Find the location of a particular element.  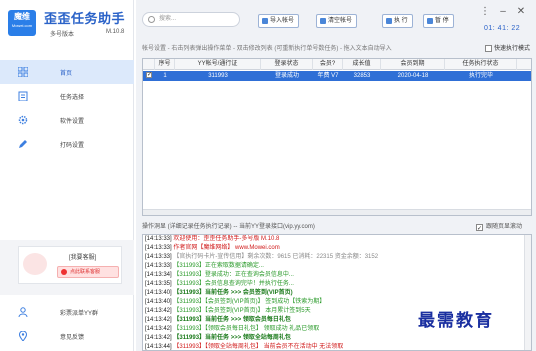

fast-mode-label: 快速执行模式 is located at coordinates (512, 49).